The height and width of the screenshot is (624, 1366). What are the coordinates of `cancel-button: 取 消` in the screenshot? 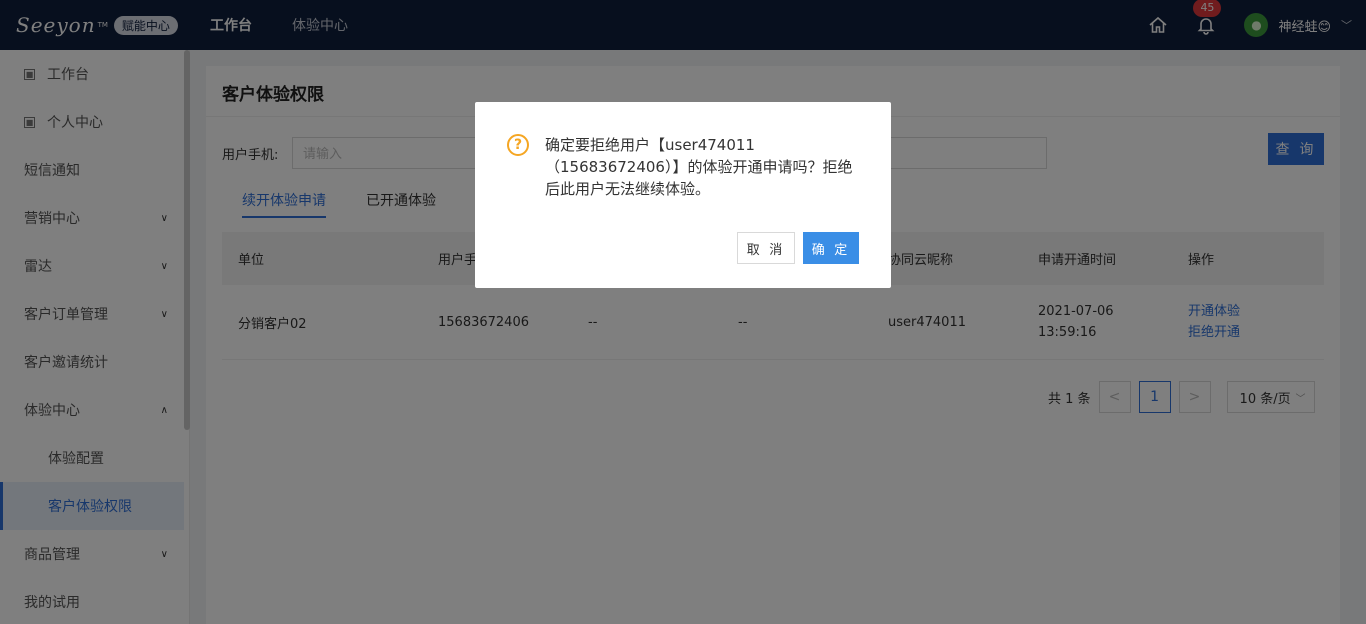 It's located at (766, 248).